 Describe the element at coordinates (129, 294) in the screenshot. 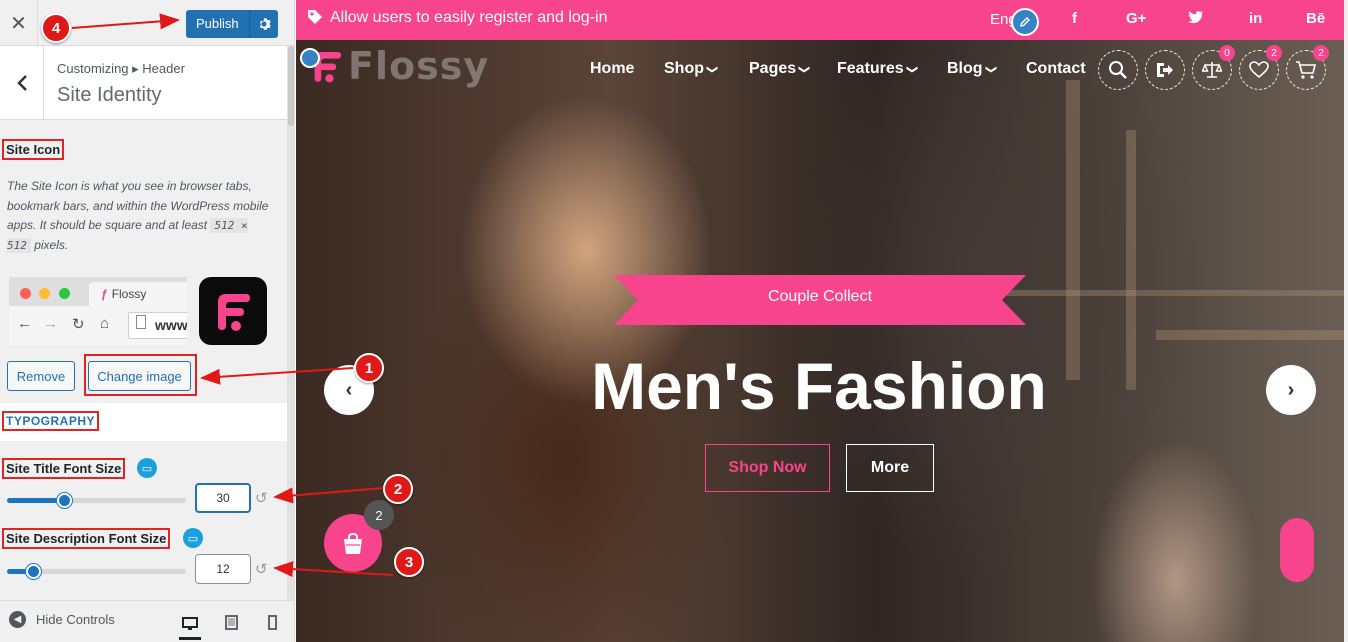

I see `preview-tab-label: Flossy` at that location.